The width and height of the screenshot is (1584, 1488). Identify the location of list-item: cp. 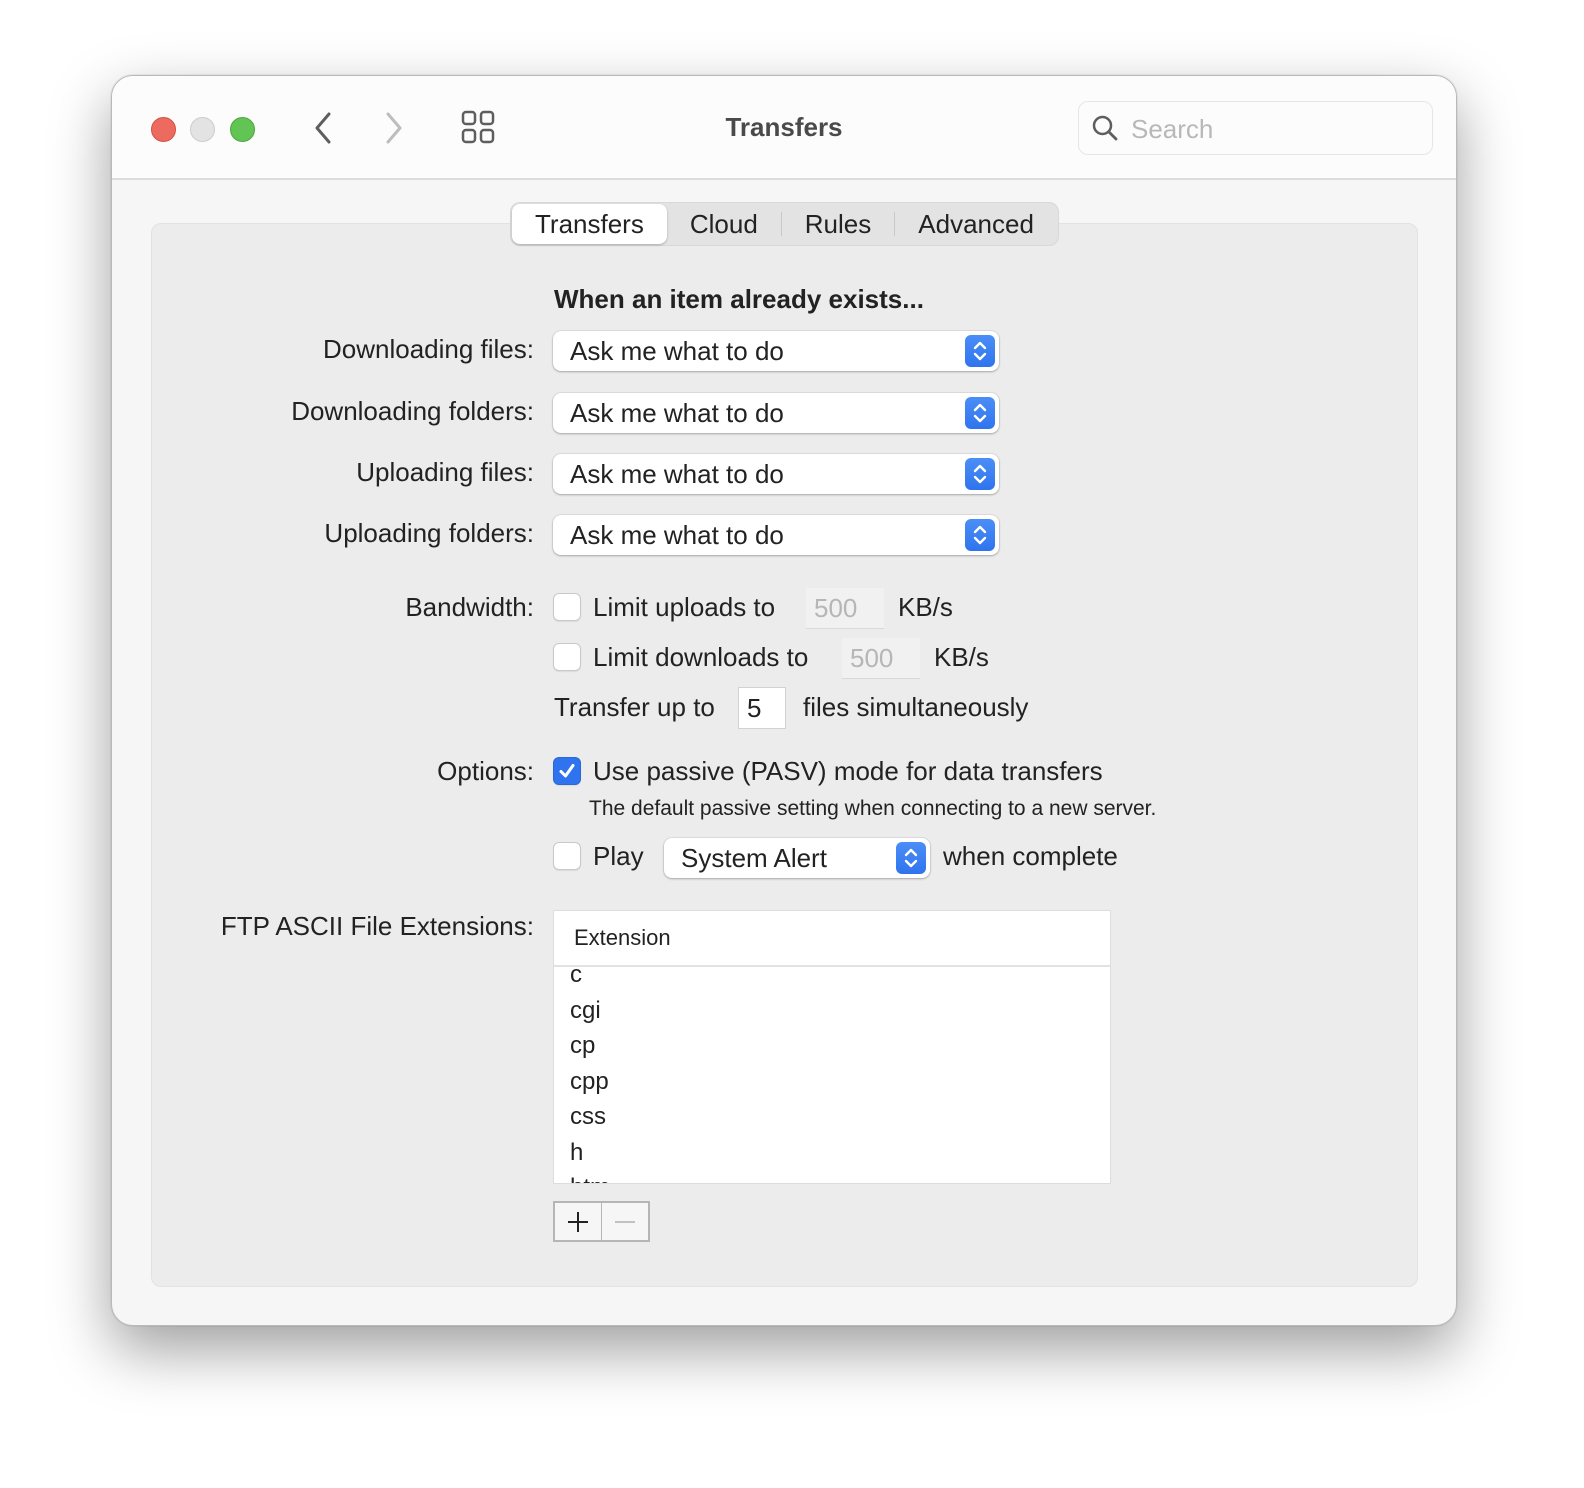
(832, 1046).